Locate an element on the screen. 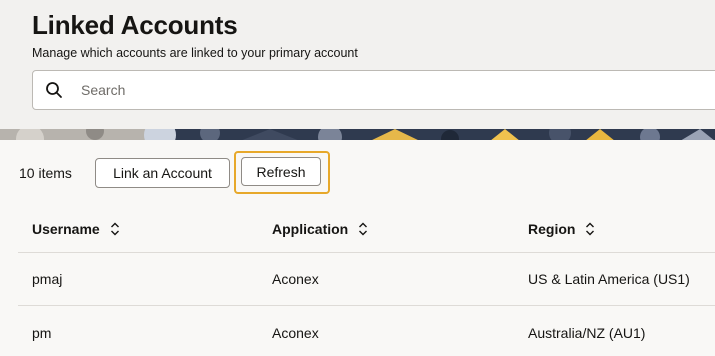 The height and width of the screenshot is (356, 715). decorative-banner is located at coordinates (357, 134).